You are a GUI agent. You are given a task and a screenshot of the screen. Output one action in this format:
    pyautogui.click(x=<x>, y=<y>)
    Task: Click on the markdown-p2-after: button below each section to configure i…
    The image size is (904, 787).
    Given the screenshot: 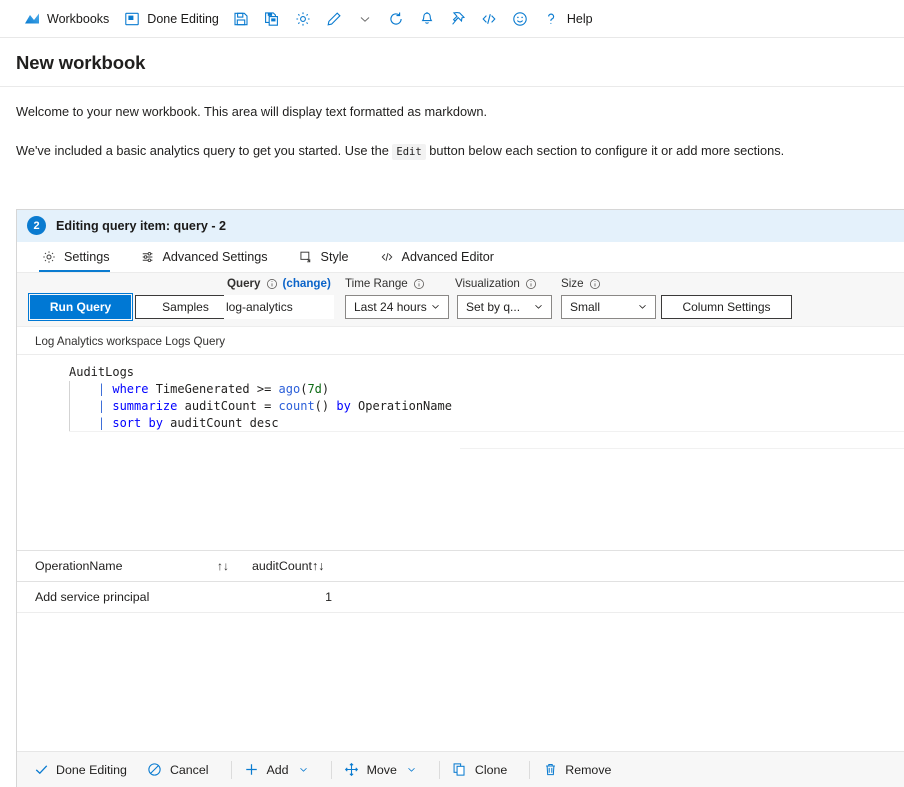 What is the action you would take?
    pyautogui.click(x=607, y=151)
    